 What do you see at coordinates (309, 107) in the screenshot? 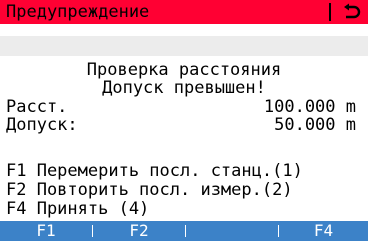
I see `distance-value: 100.000 m` at bounding box center [309, 107].